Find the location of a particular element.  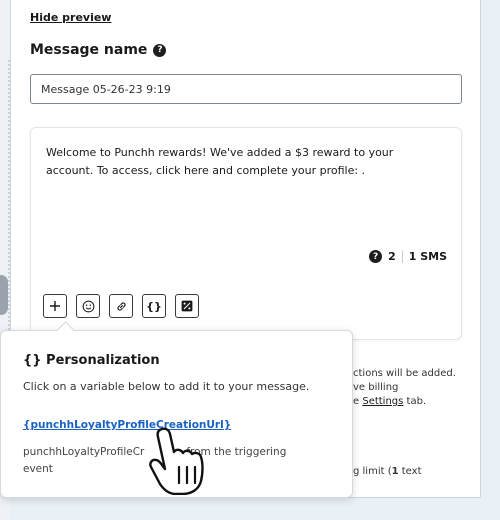

insert-plus-button is located at coordinates (55, 306).